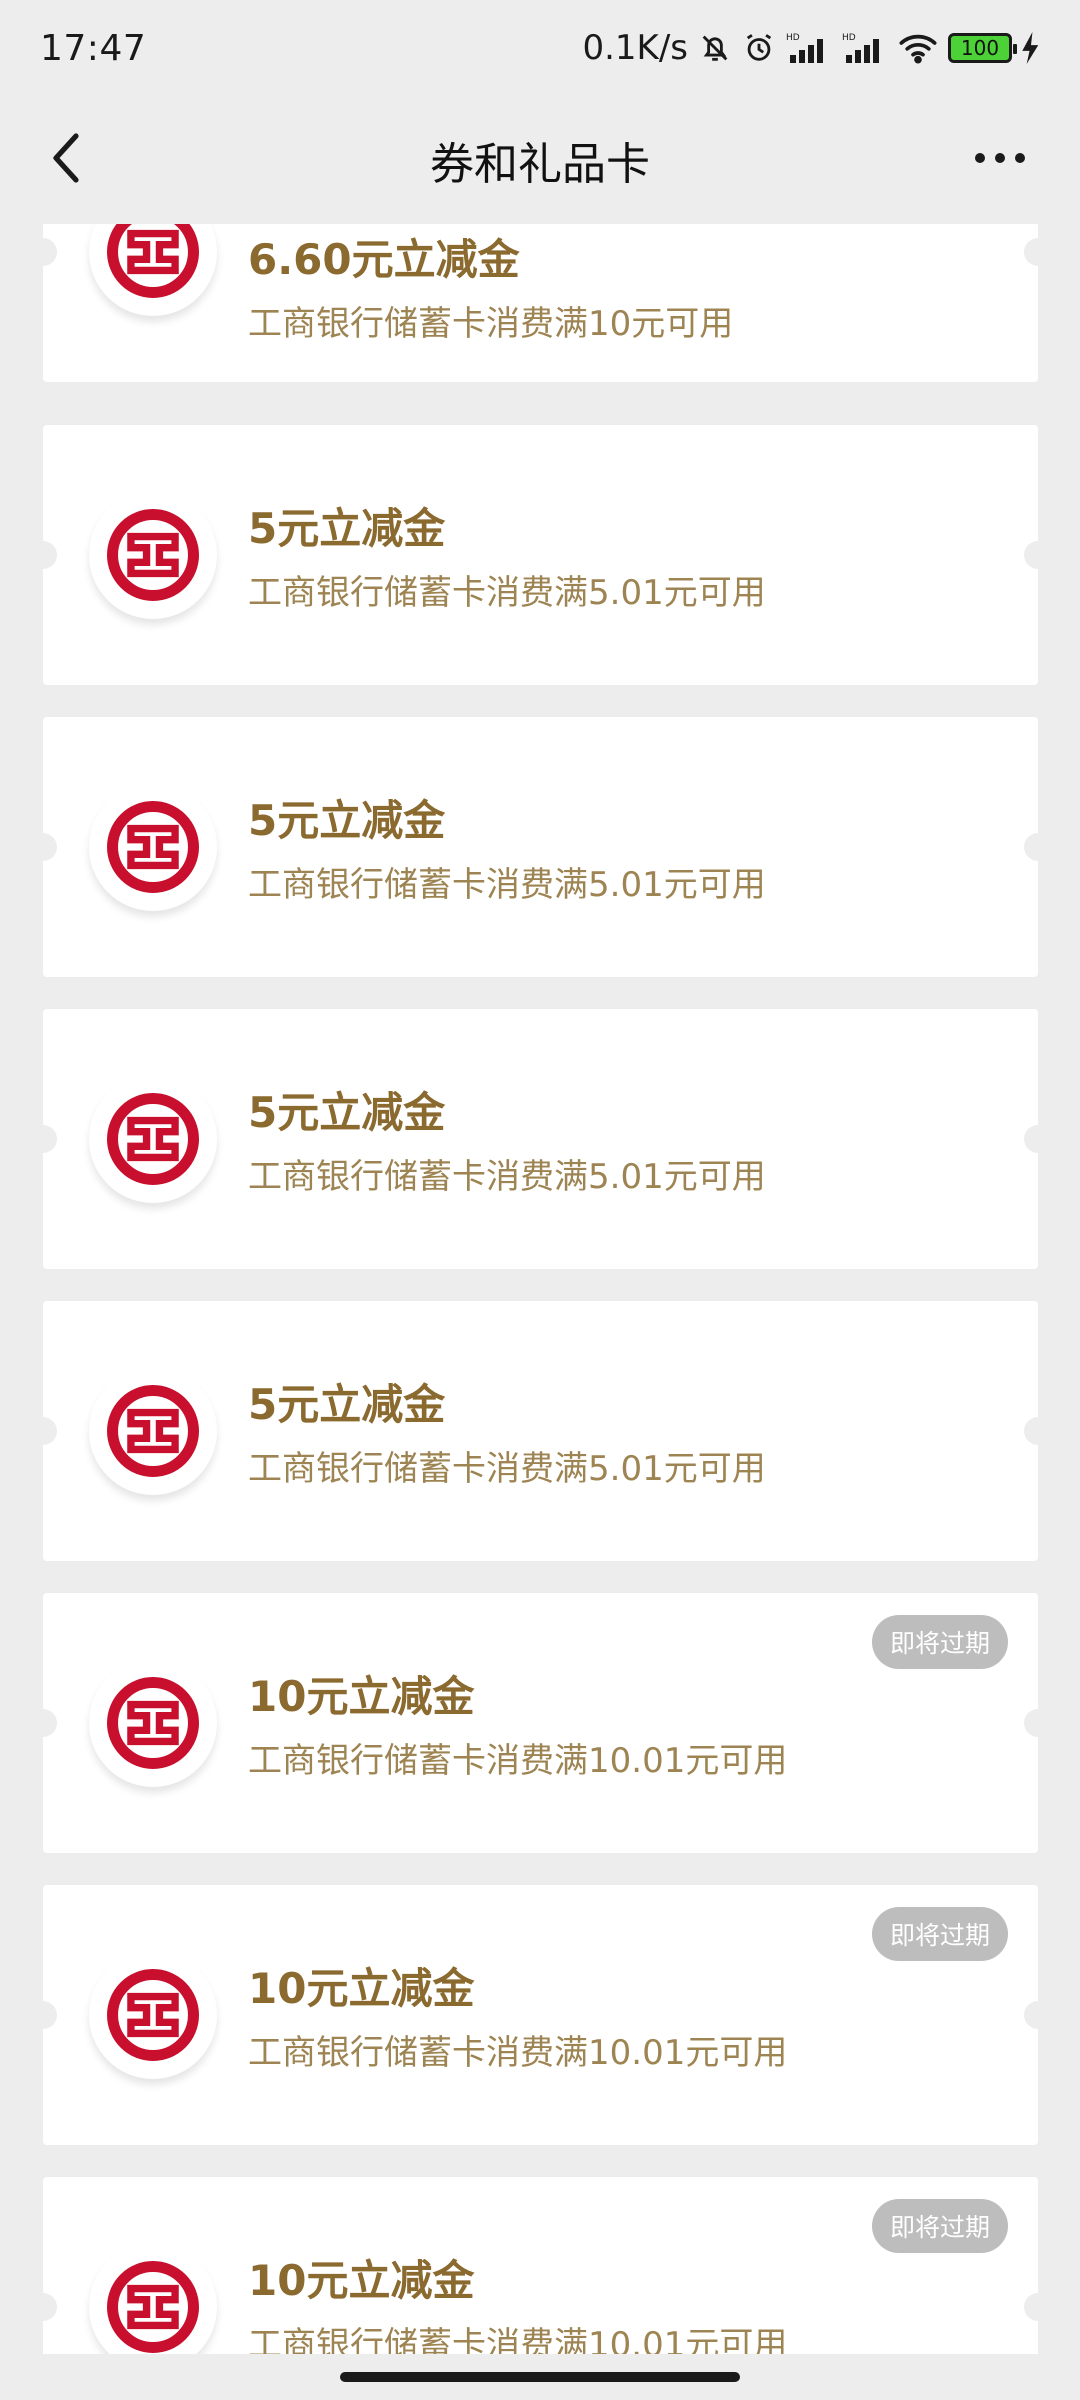 This screenshot has width=1080, height=2400. I want to click on coupon-desc: 工商银行储蓄卡消费满10元可用, so click(491, 324).